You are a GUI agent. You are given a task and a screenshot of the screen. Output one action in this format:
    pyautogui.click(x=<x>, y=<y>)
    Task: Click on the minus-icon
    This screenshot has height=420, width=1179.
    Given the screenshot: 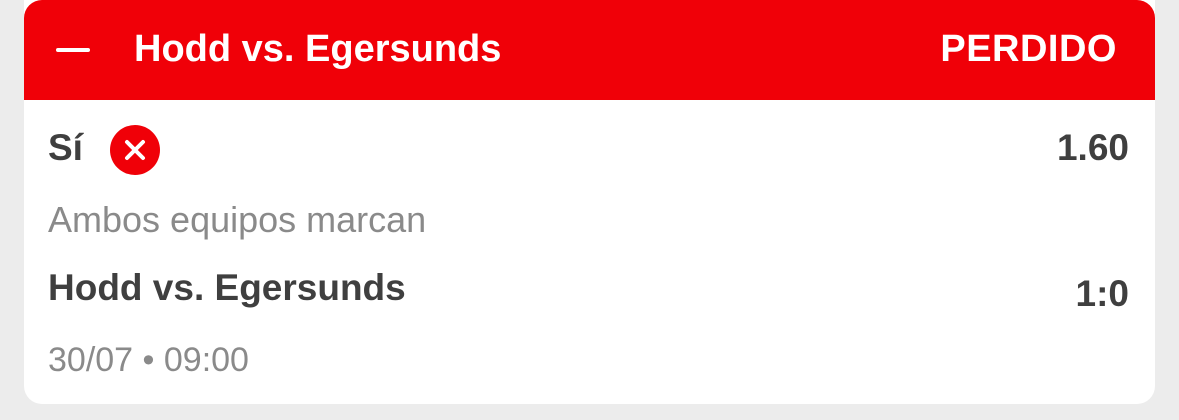 What is the action you would take?
    pyautogui.click(x=73, y=50)
    